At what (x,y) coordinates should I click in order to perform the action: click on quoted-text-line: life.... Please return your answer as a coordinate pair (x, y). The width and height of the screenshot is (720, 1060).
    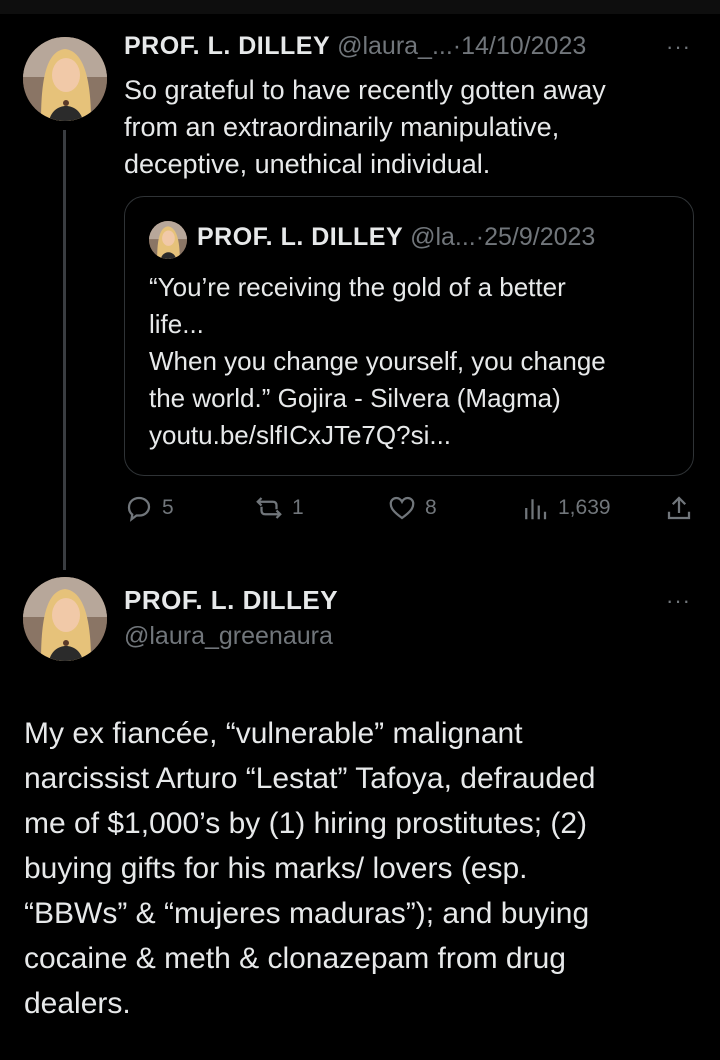
    Looking at the image, I should click on (176, 324).